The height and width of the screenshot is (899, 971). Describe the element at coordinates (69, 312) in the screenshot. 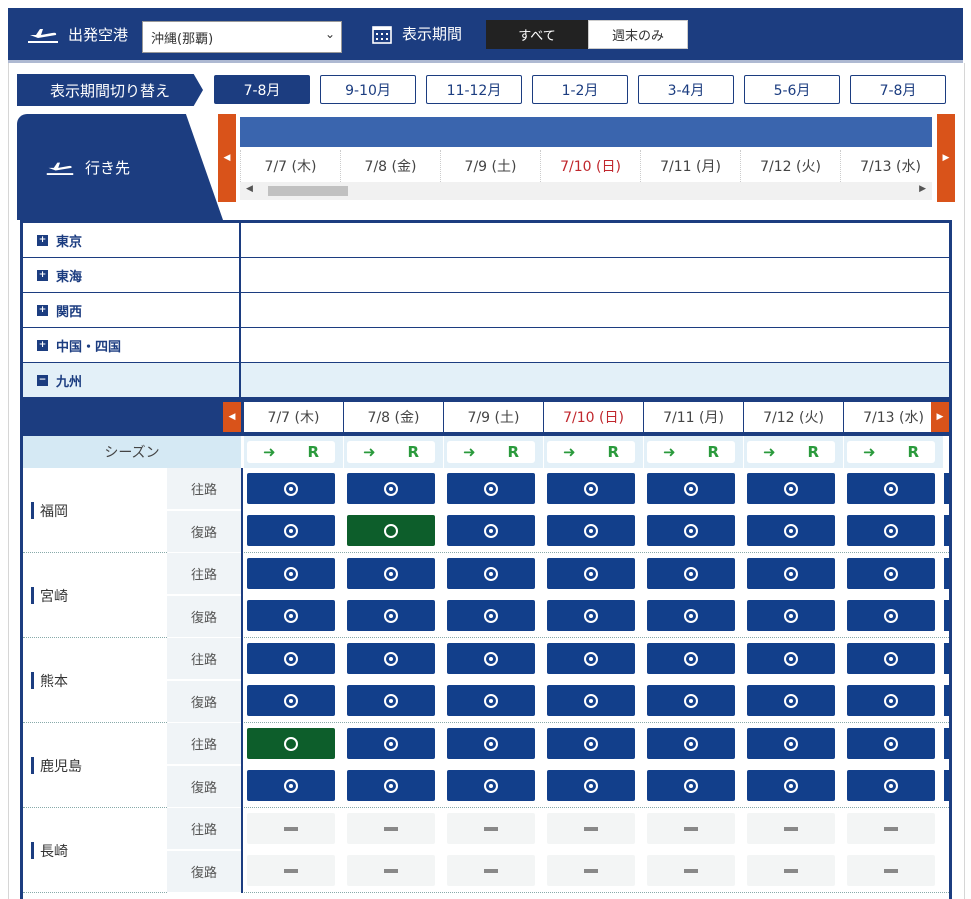

I see `region-label: 関西` at that location.